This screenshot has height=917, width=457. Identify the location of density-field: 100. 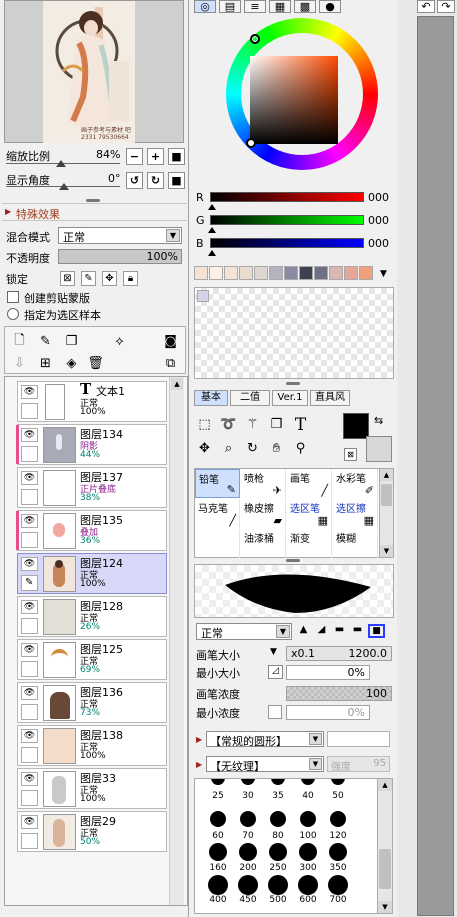
(339, 693).